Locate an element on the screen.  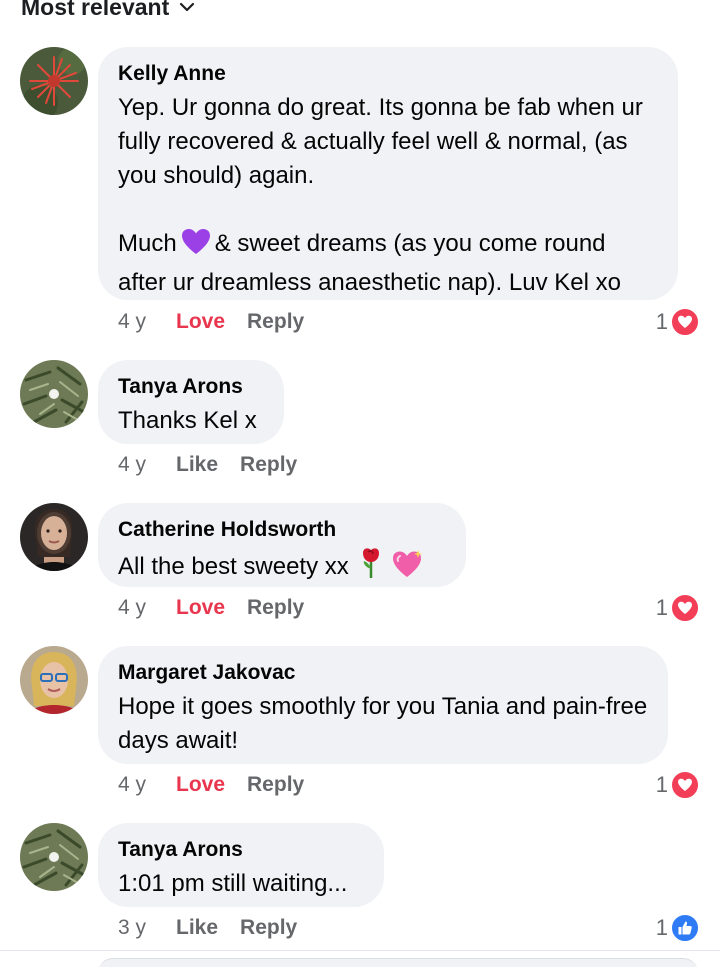
comment-author: Kelly Anne is located at coordinates (388, 74).